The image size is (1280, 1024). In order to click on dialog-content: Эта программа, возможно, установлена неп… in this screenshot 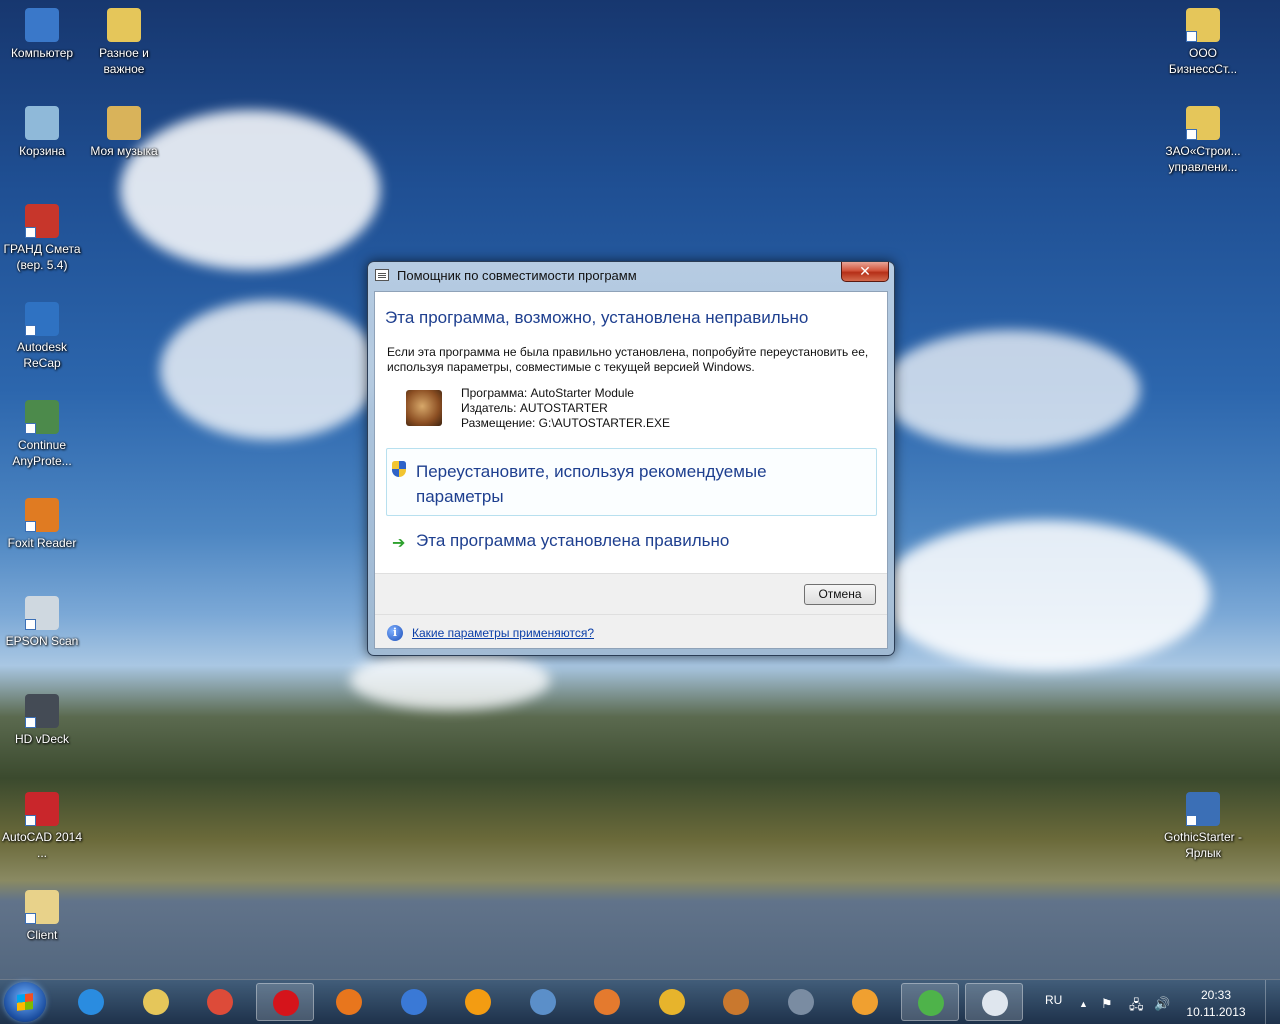, I will do `click(631, 470)`.